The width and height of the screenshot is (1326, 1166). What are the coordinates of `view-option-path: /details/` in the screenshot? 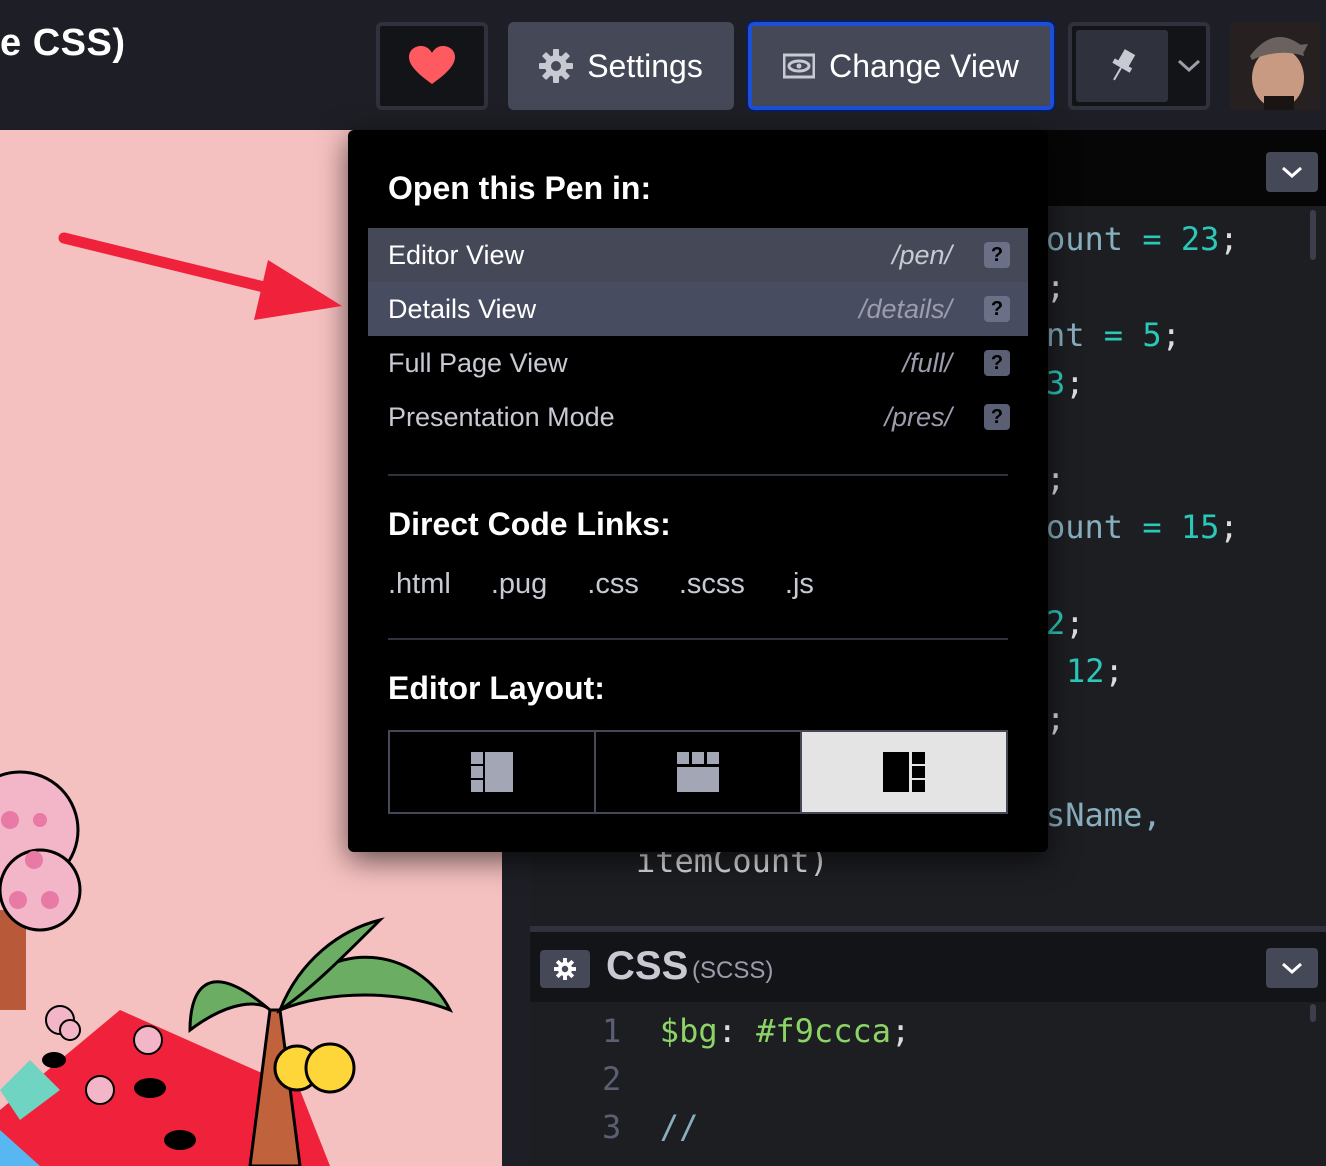 It's located at (905, 308).